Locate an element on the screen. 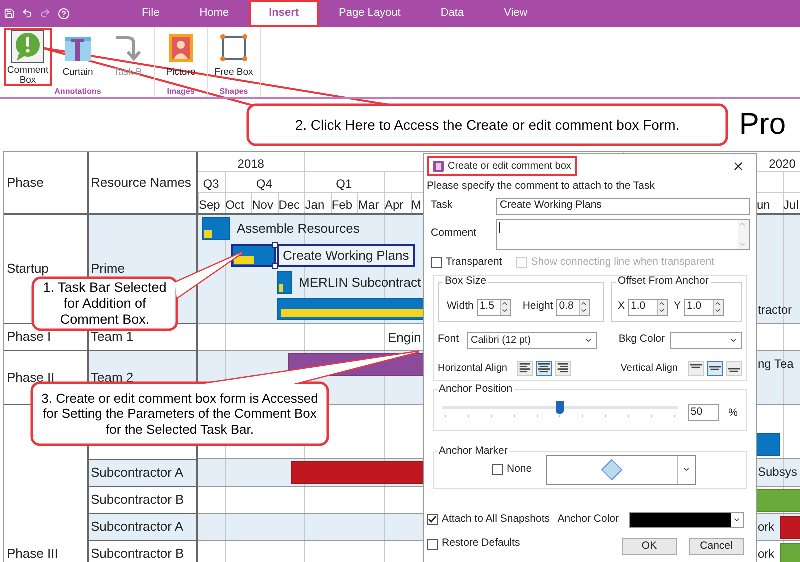 This screenshot has width=800, height=562. field-label: X is located at coordinates (622, 306).